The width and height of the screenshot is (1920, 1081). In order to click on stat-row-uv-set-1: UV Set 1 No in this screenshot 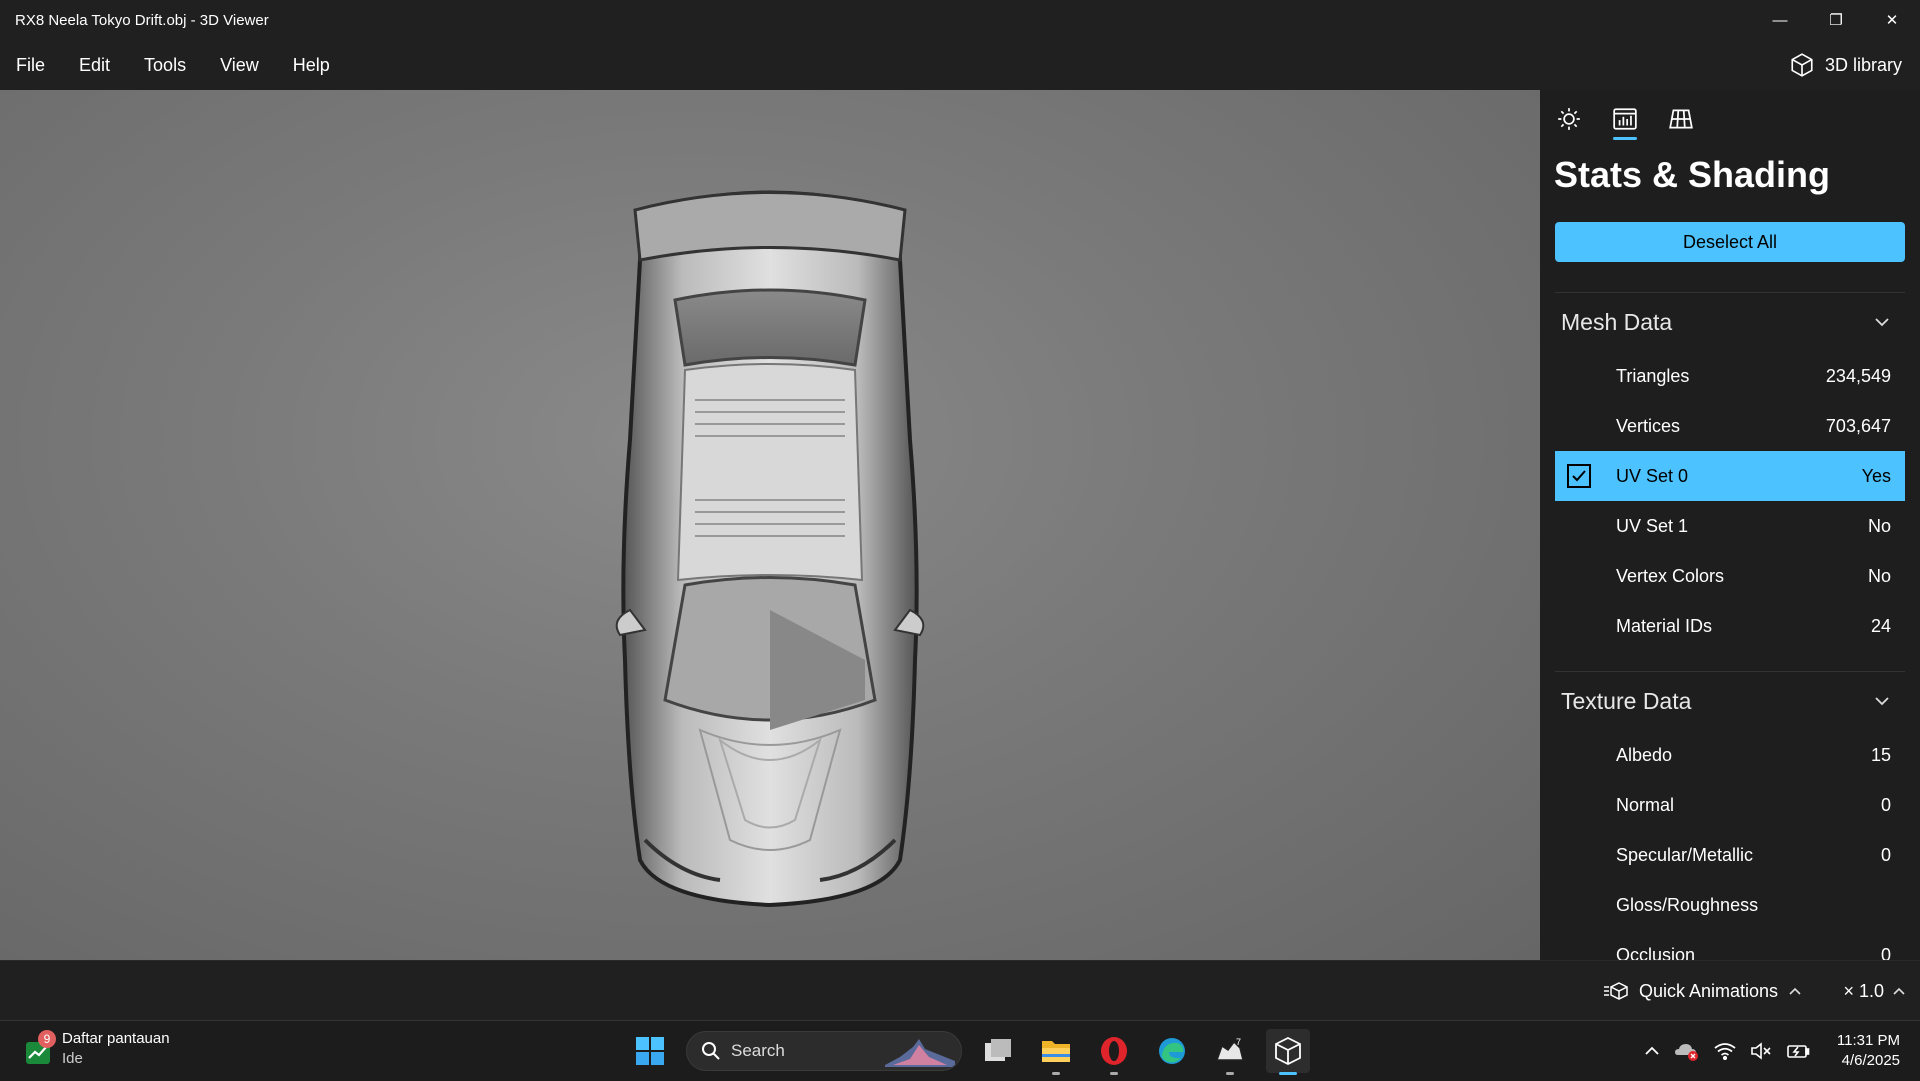, I will do `click(1730, 526)`.